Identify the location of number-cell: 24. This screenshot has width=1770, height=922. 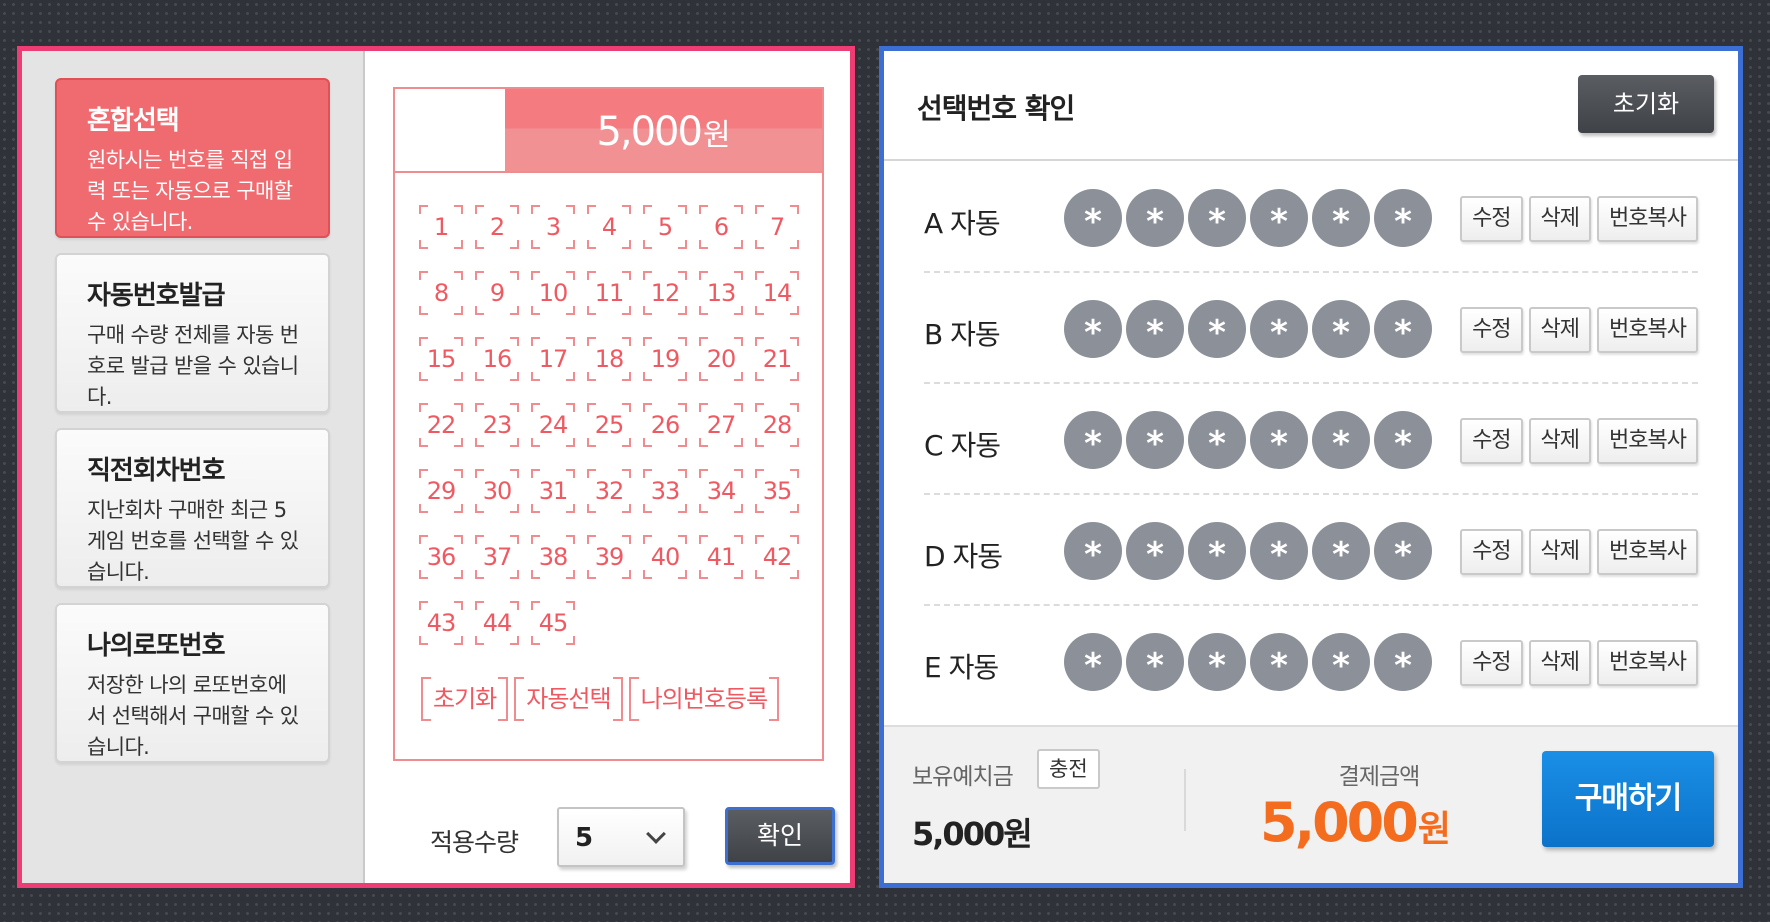
(553, 425).